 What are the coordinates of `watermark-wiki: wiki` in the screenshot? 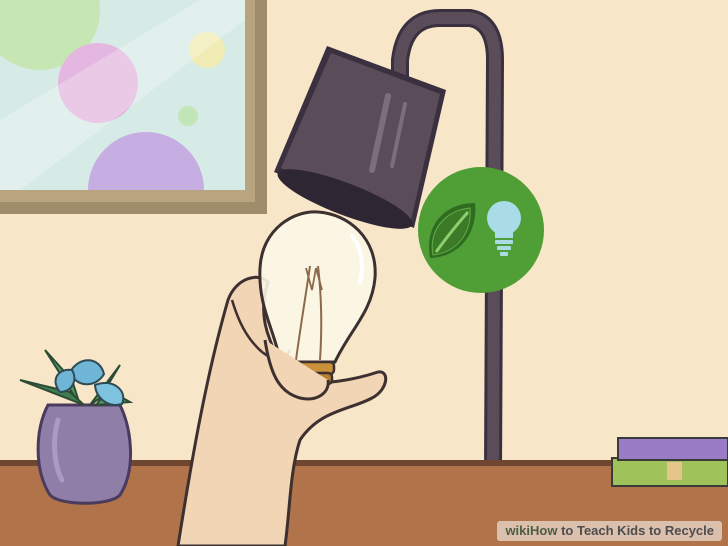 It's located at (518, 530).